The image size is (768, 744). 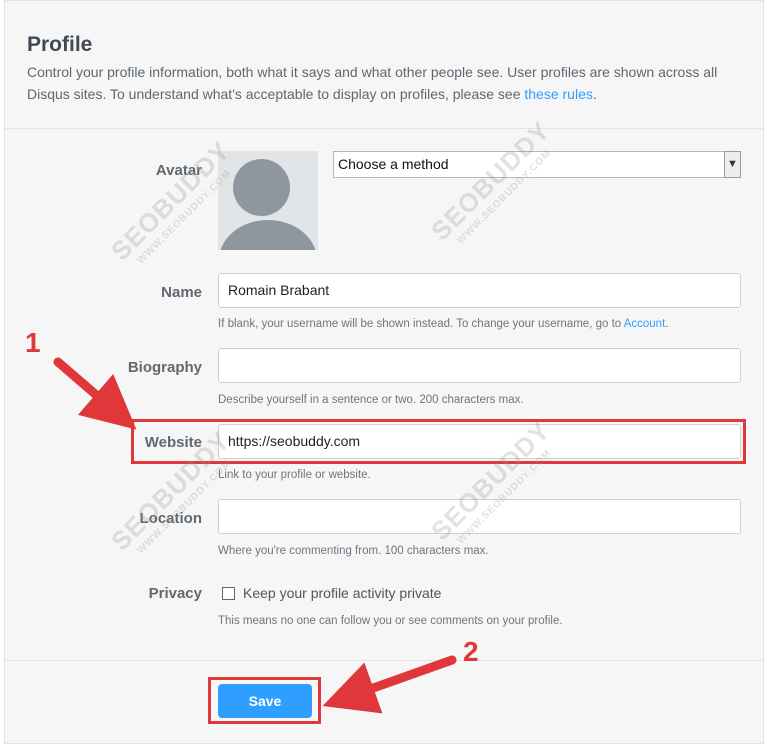 What do you see at coordinates (95, 393) in the screenshot?
I see `arrow-to-website-icon` at bounding box center [95, 393].